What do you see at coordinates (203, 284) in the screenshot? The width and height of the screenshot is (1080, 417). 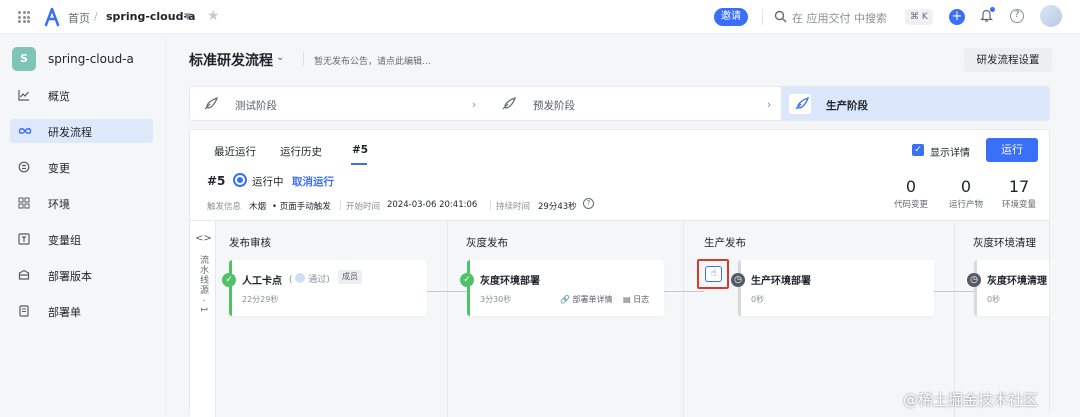 I see `pipeline-source-label: 流水线源 · 1` at bounding box center [203, 284].